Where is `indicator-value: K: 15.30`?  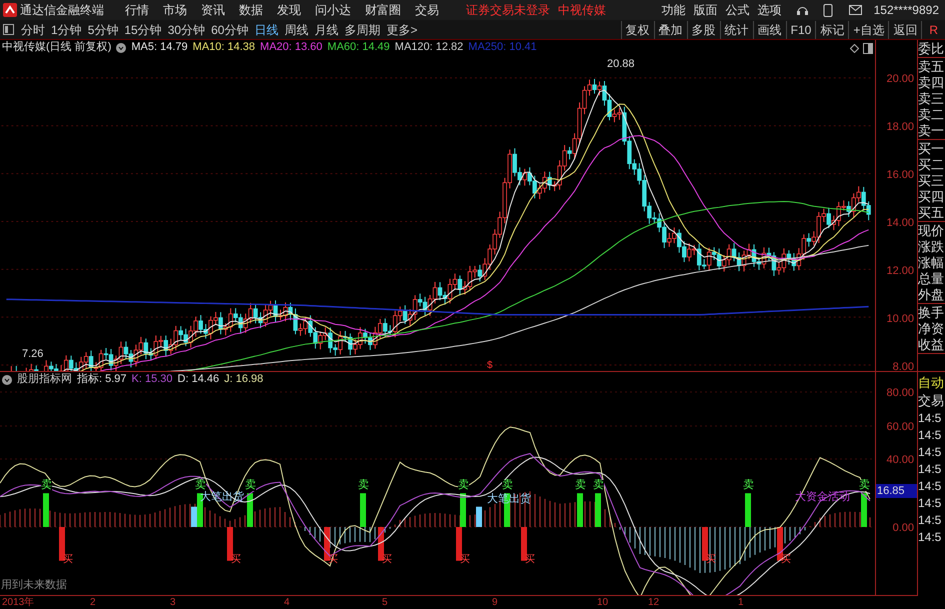 indicator-value: K: 15.30 is located at coordinates (152, 380).